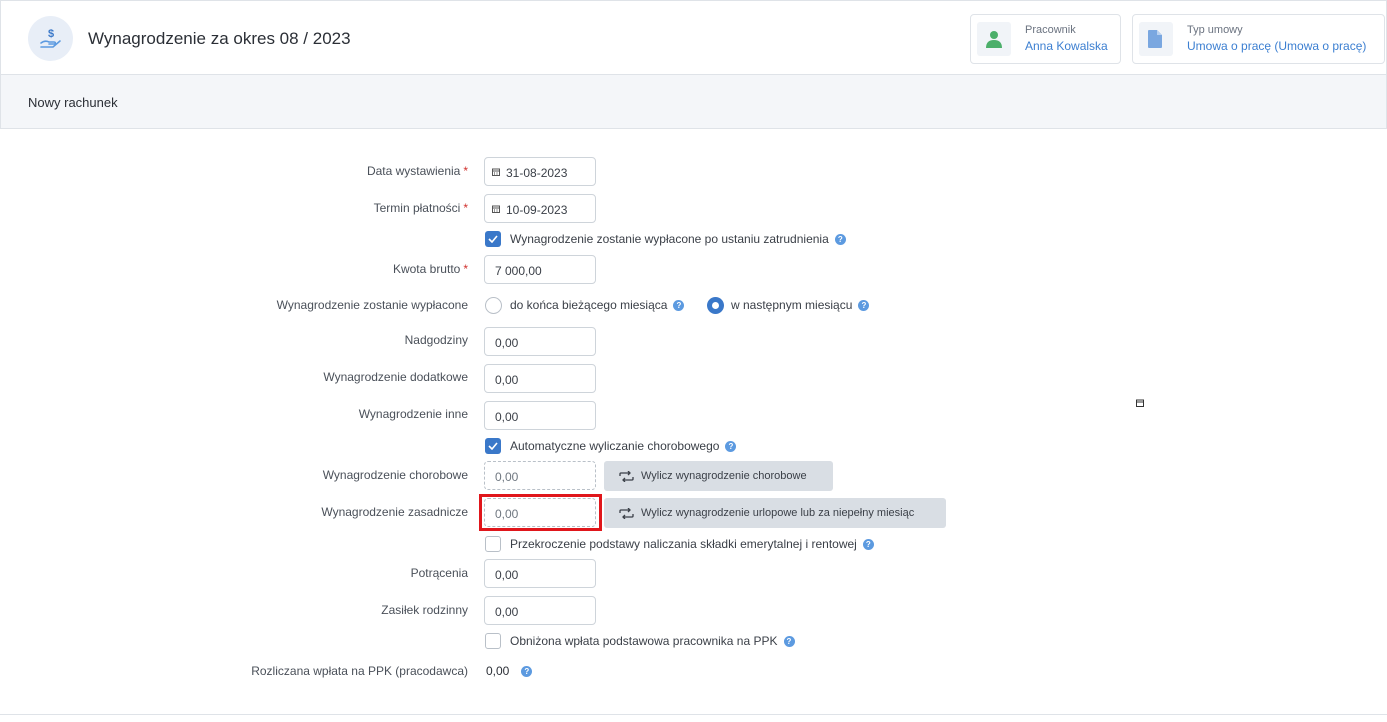 This screenshot has width=1387, height=722. I want to click on gross-amount-value: 7 000,00, so click(518, 271).